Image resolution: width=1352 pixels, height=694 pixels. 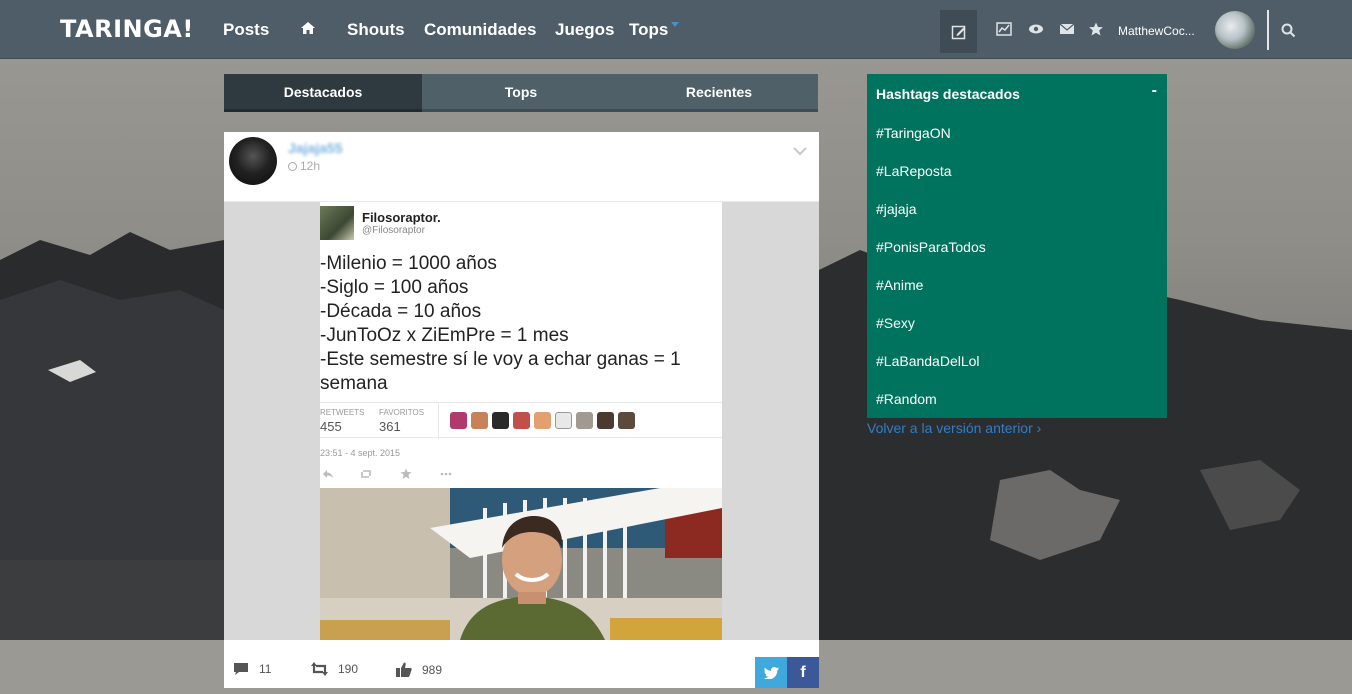 What do you see at coordinates (265, 669) in the screenshot?
I see `comments-count: 11` at bounding box center [265, 669].